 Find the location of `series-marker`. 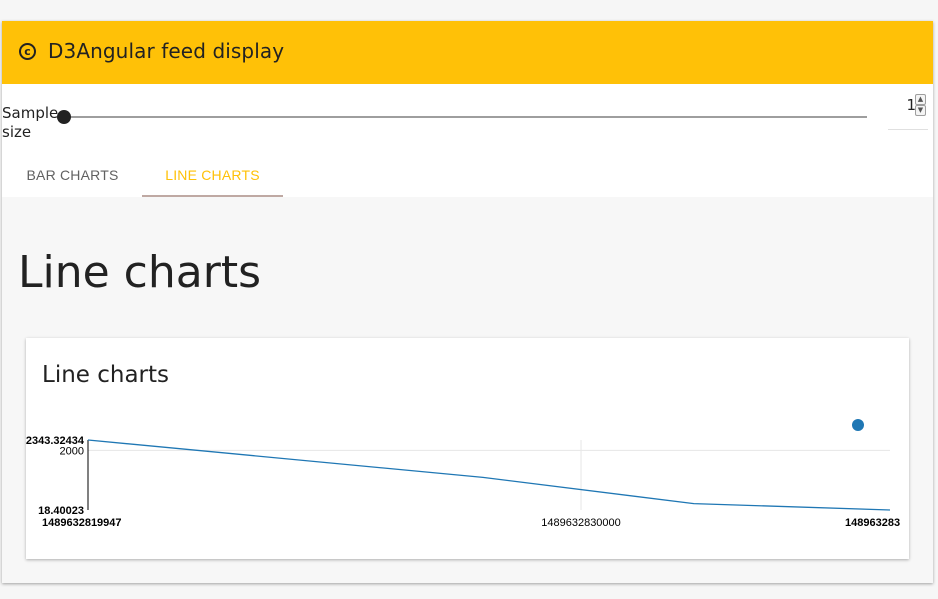

series-marker is located at coordinates (858, 425).